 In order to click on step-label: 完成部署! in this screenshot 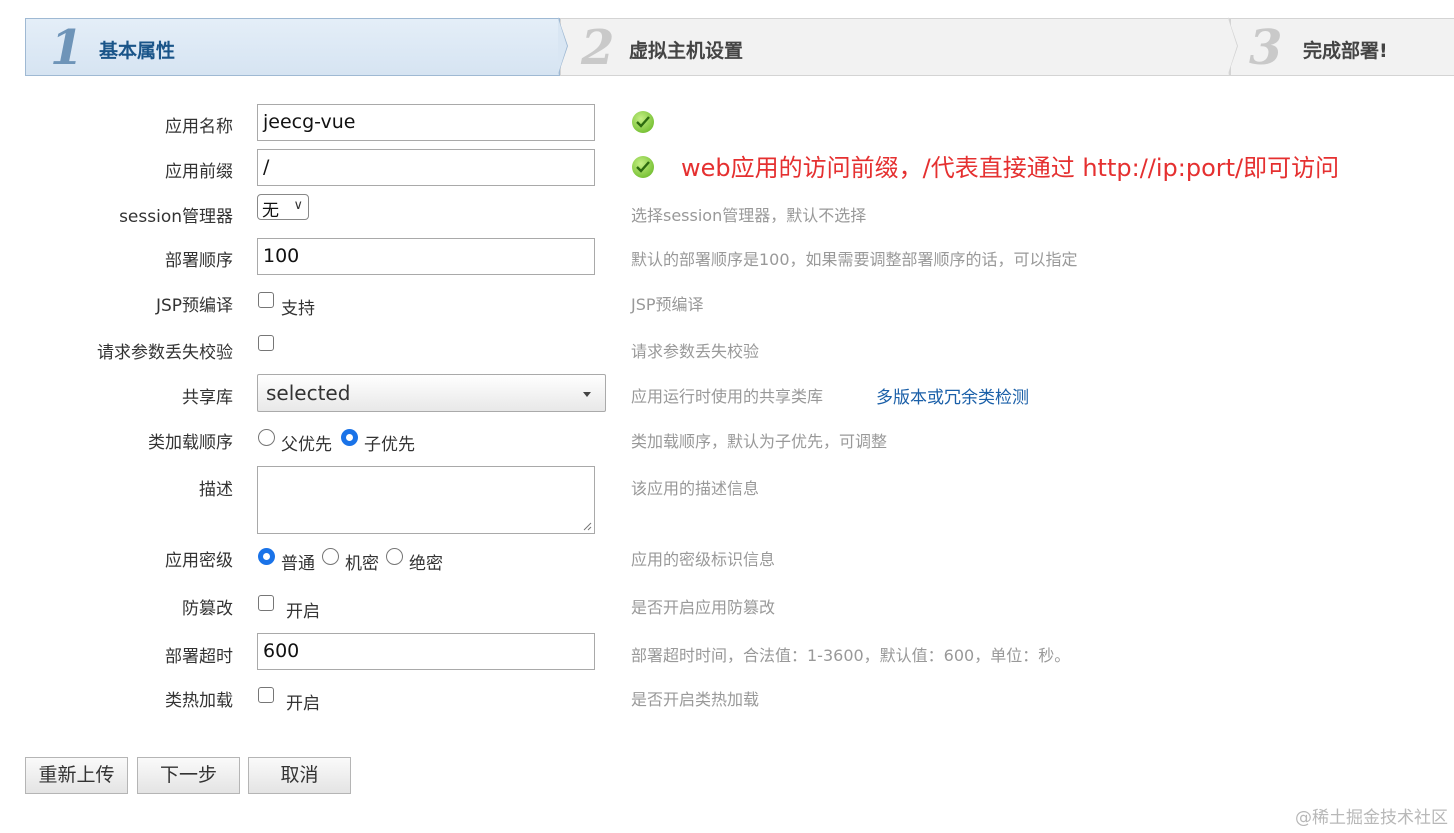, I will do `click(1345, 51)`.